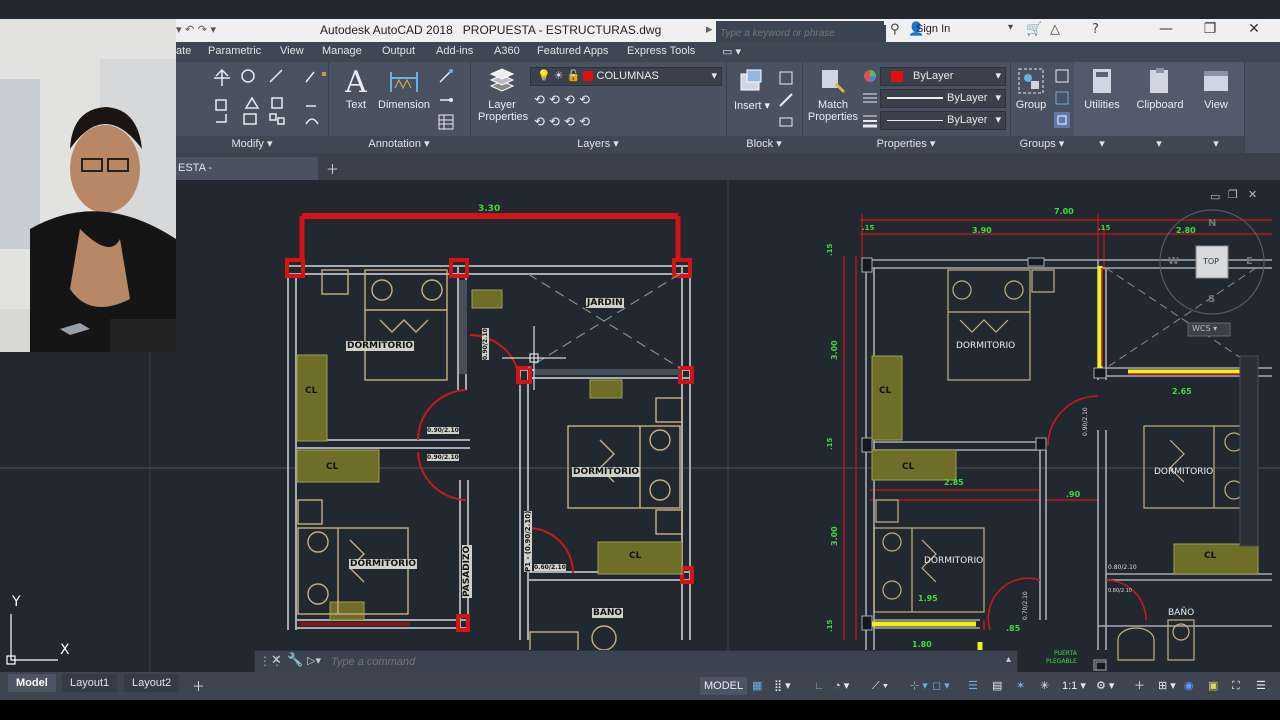  I want to click on help-icon: ?, so click(1095, 29).